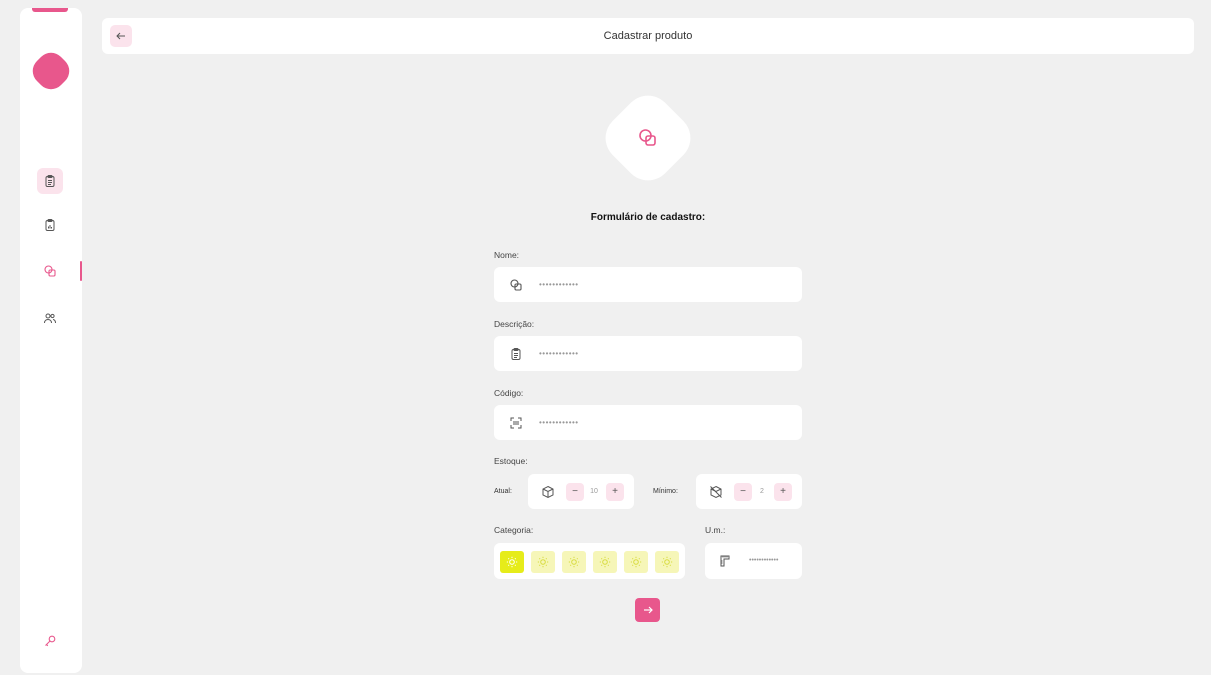  I want to click on minimo-decrement-button: −, so click(743, 492).